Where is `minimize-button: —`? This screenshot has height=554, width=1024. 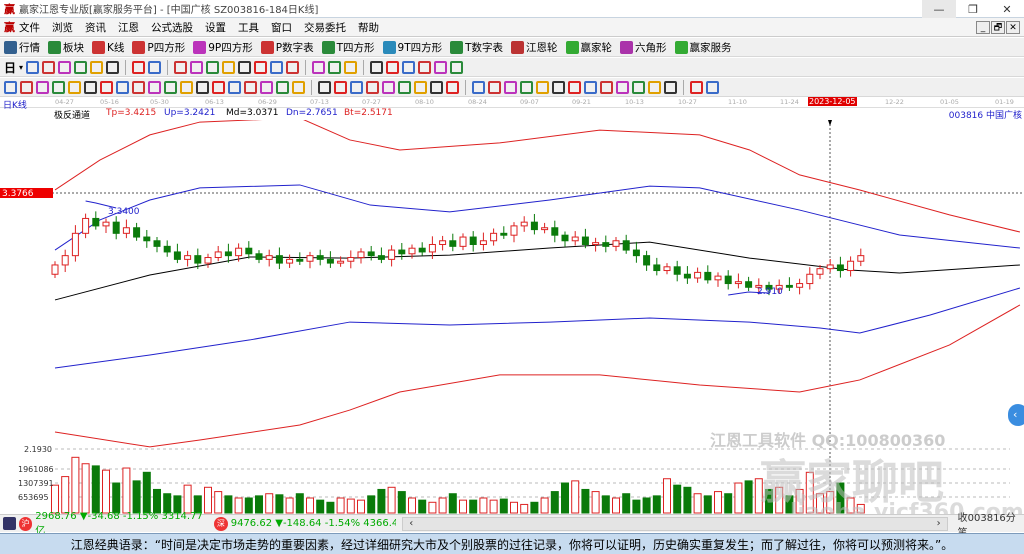 minimize-button: — is located at coordinates (939, 9).